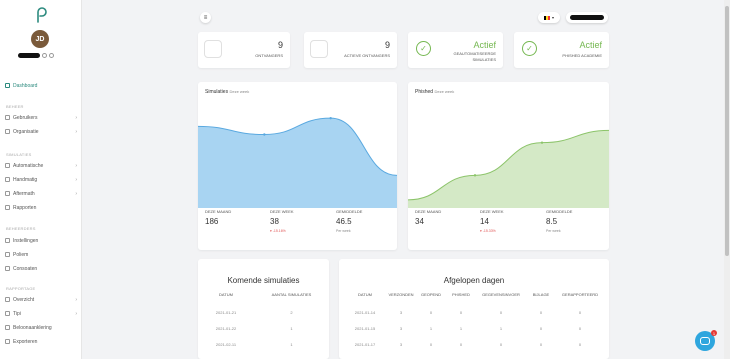  I want to click on sidebar-item-label: Overzicht, so click(24, 299).